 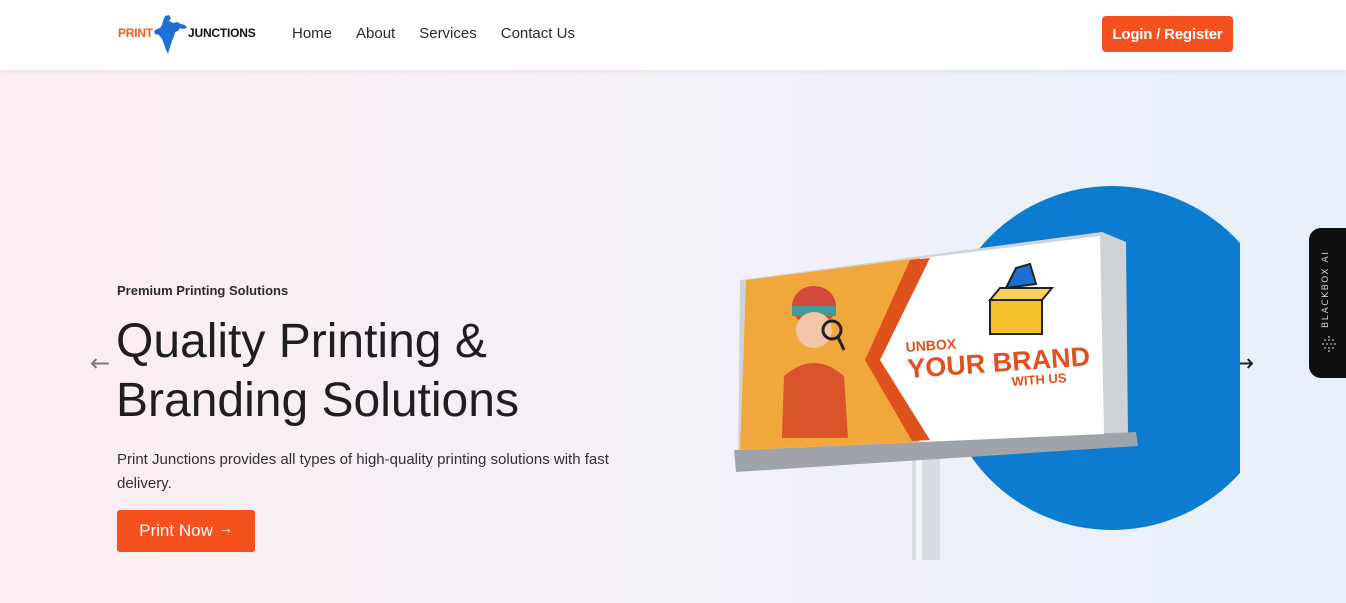 What do you see at coordinates (225, 528) in the screenshot?
I see `arrow-right-icon: →` at bounding box center [225, 528].